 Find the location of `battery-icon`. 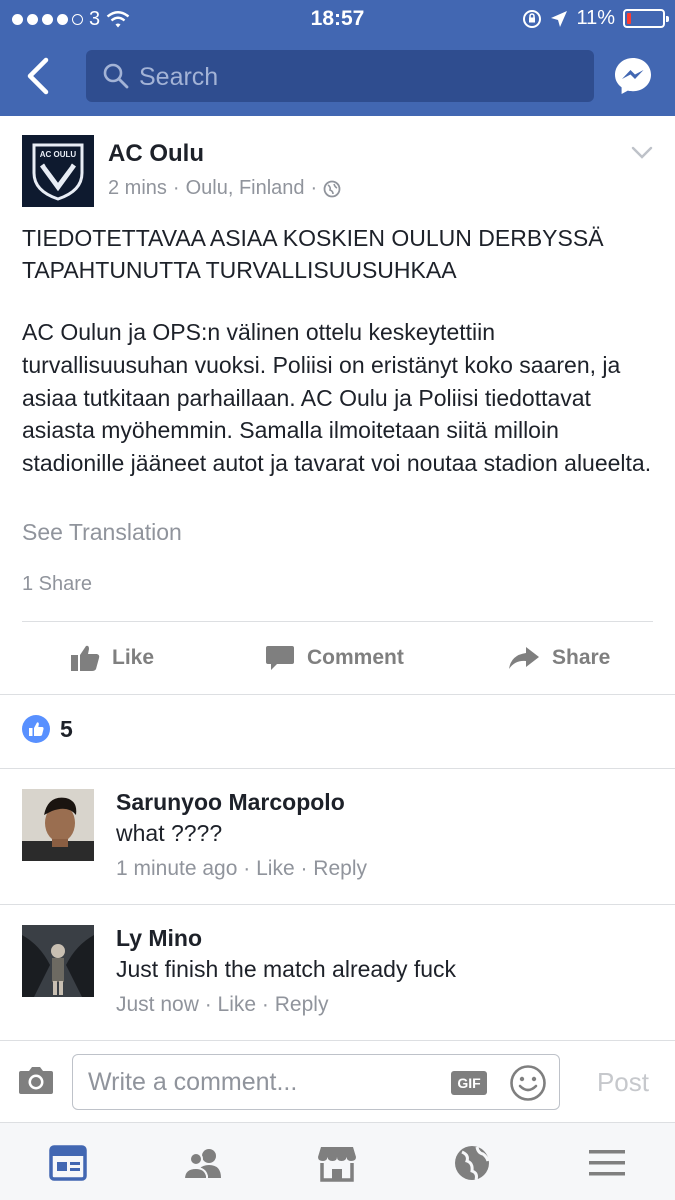

battery-icon is located at coordinates (646, 18).